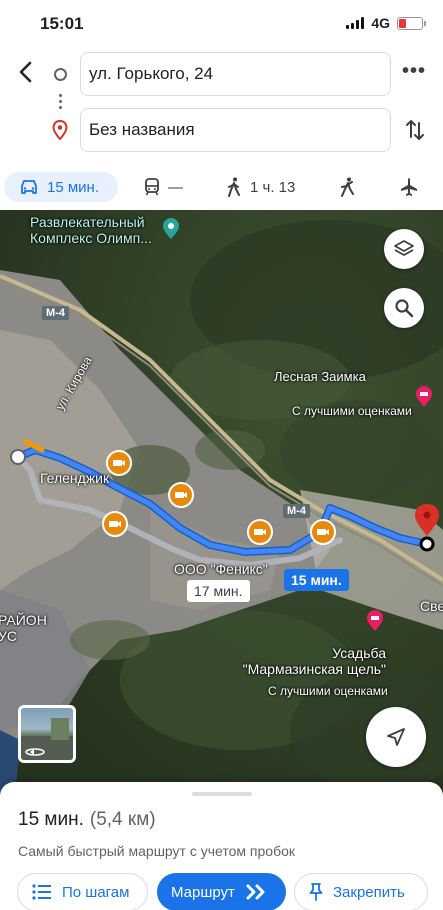  Describe the element at coordinates (163, 187) in the screenshot. I see `mode-transit: —` at that location.